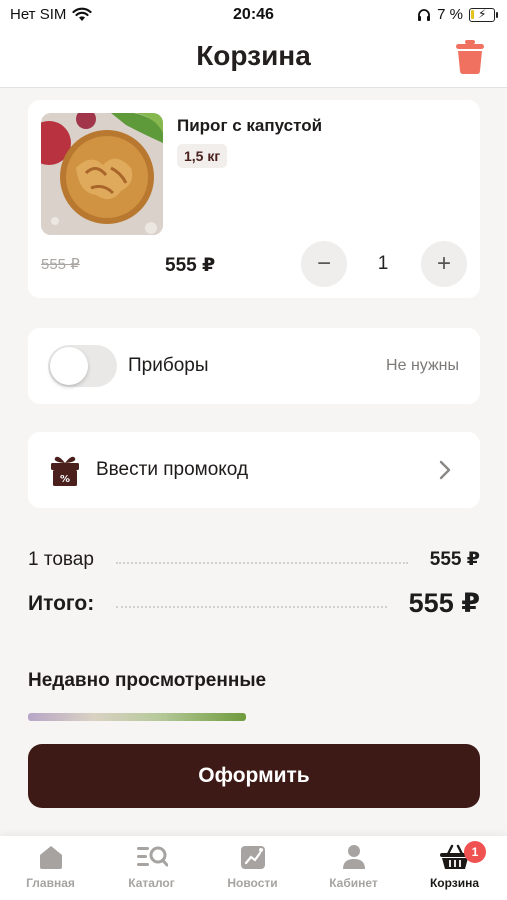 This screenshot has width=507, height=900. Describe the element at coordinates (202, 156) in the screenshot. I see `product-weight-badge: 1,5 кг` at that location.